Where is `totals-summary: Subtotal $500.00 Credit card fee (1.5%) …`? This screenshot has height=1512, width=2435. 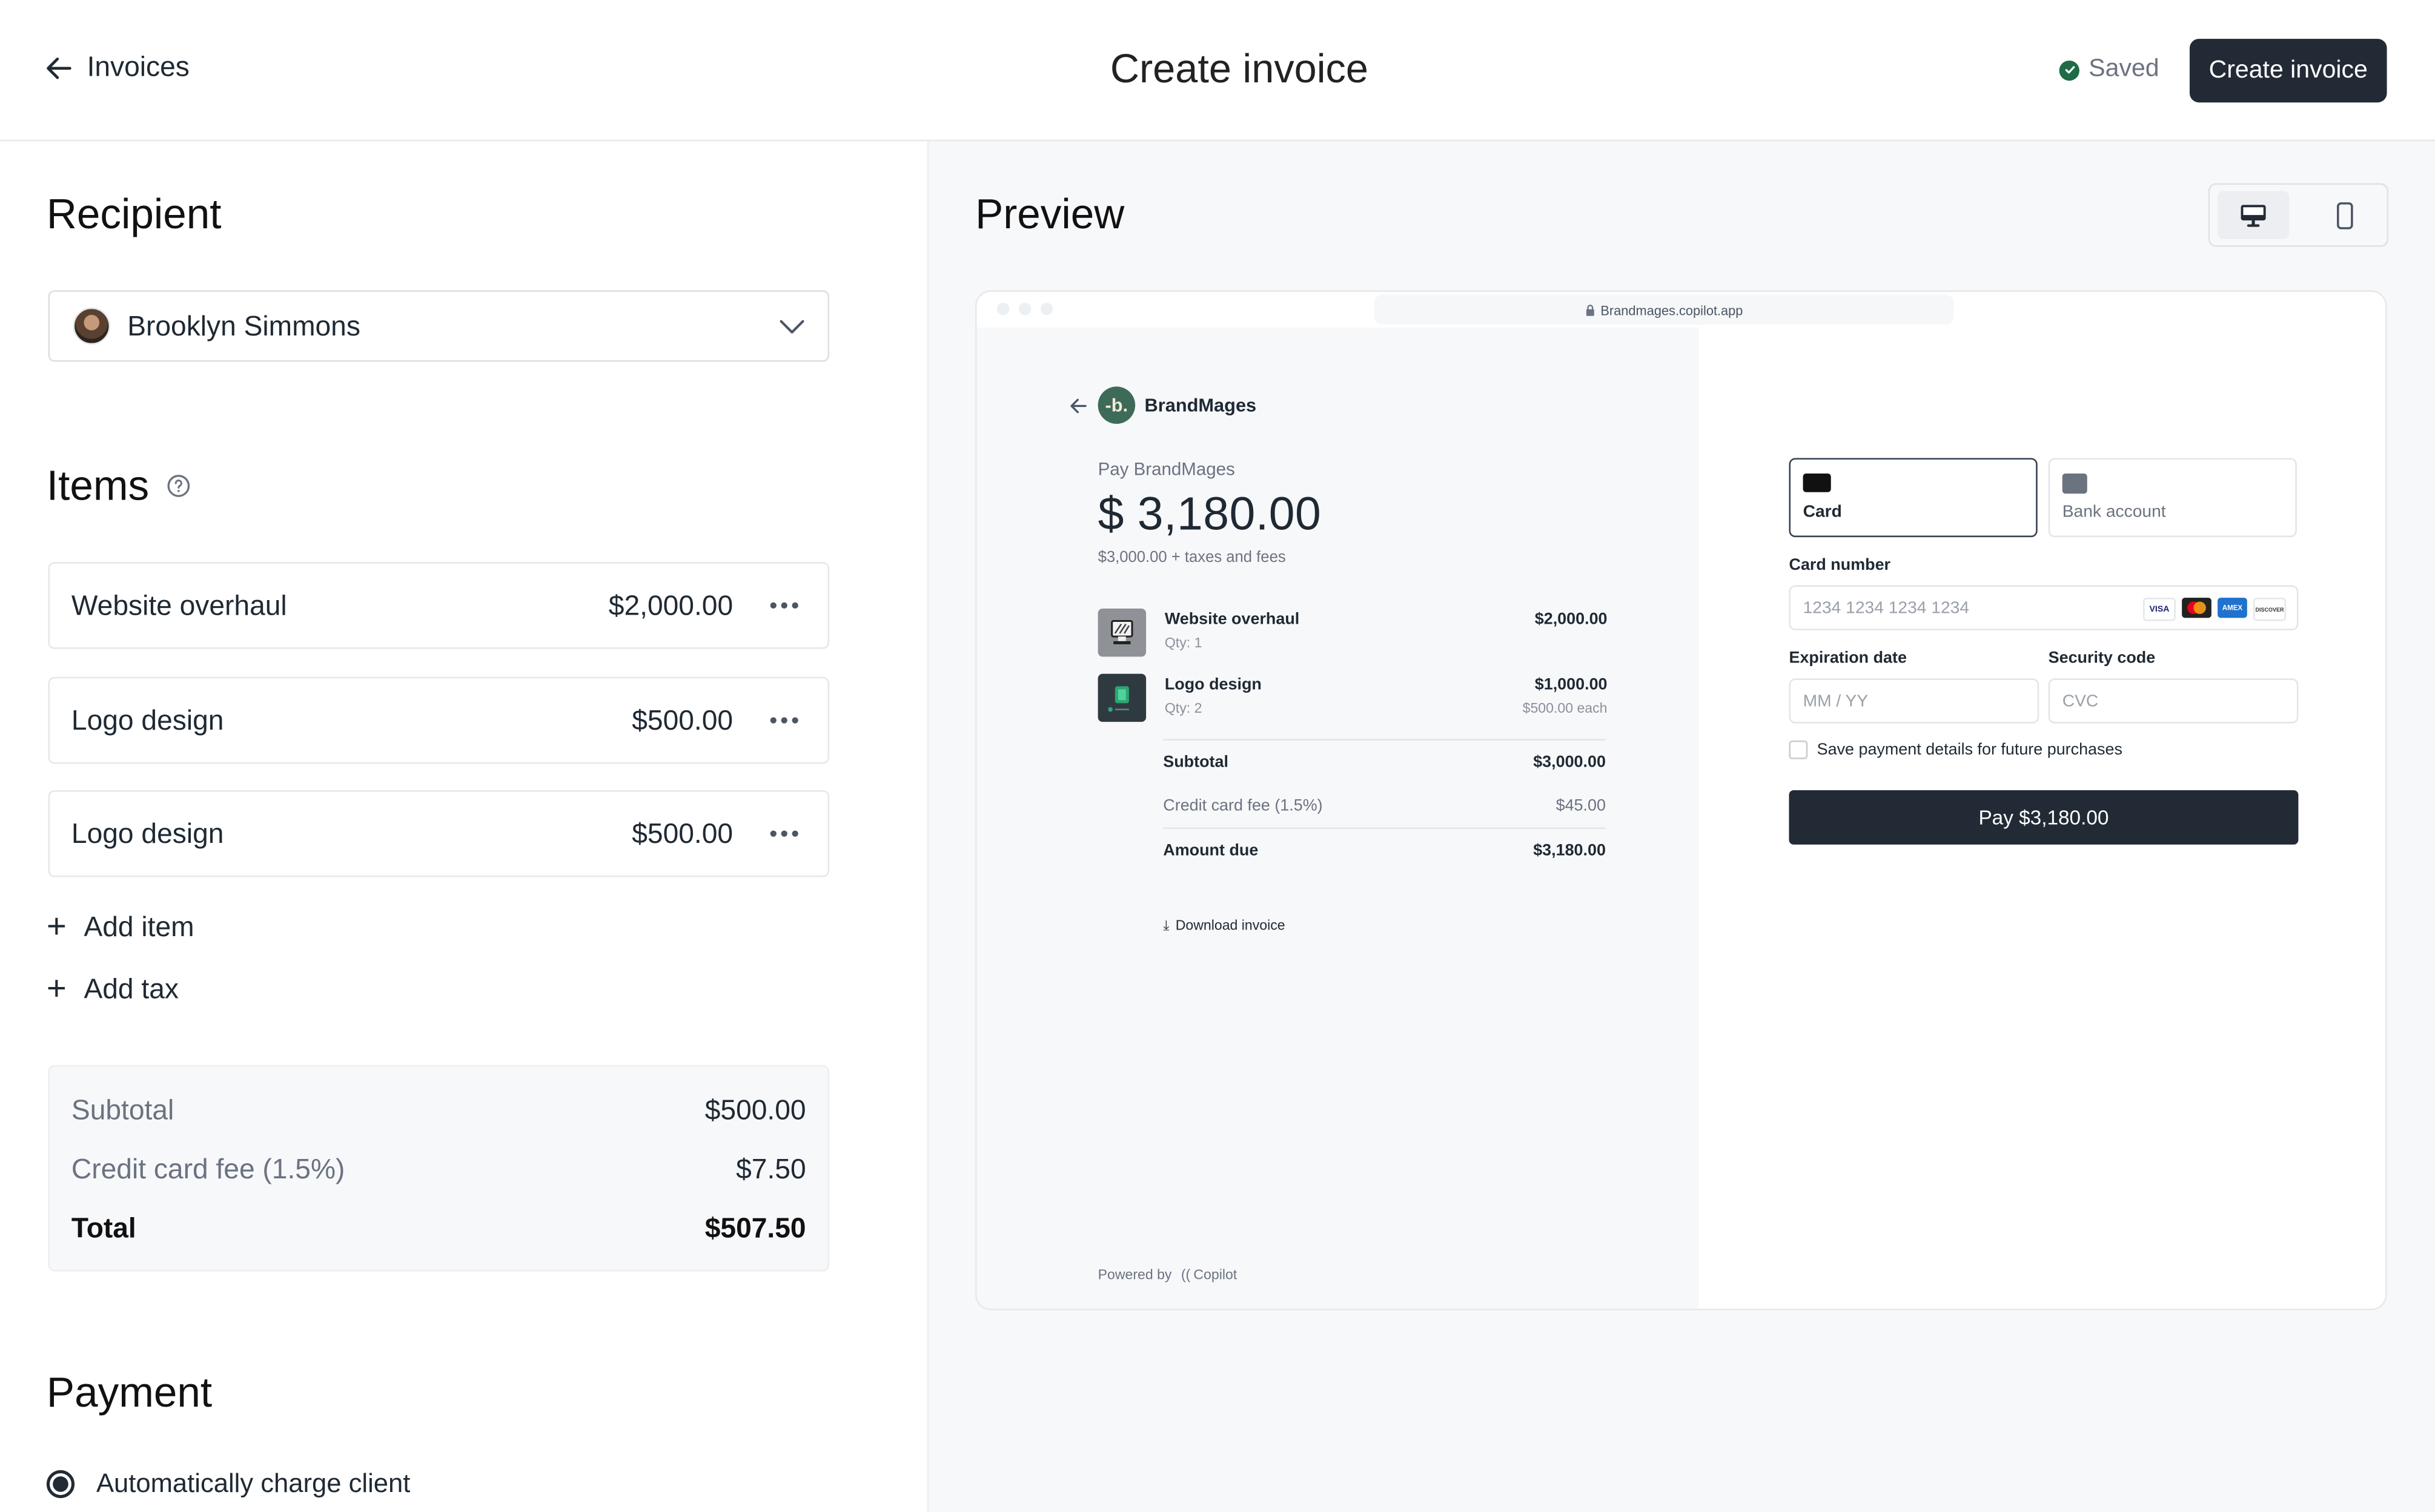
totals-summary: Subtotal $500.00 Credit card fee (1.5%) … is located at coordinates (439, 1168).